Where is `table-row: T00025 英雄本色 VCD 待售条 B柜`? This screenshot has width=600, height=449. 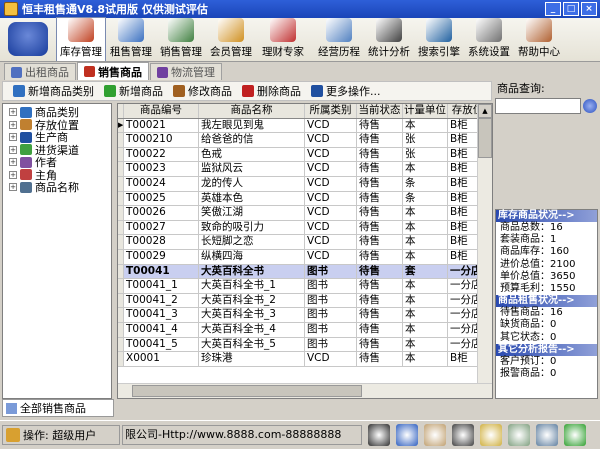 table-row: T00025 英雄本色 VCD 待售条 B柜 is located at coordinates (305, 199).